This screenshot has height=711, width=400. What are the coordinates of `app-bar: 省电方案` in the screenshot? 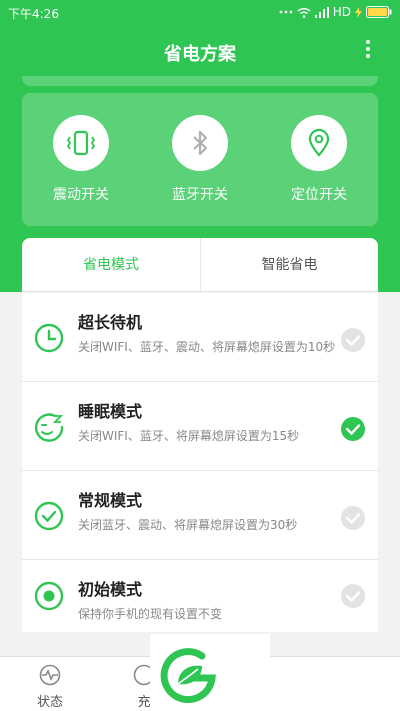 It's located at (200, 50).